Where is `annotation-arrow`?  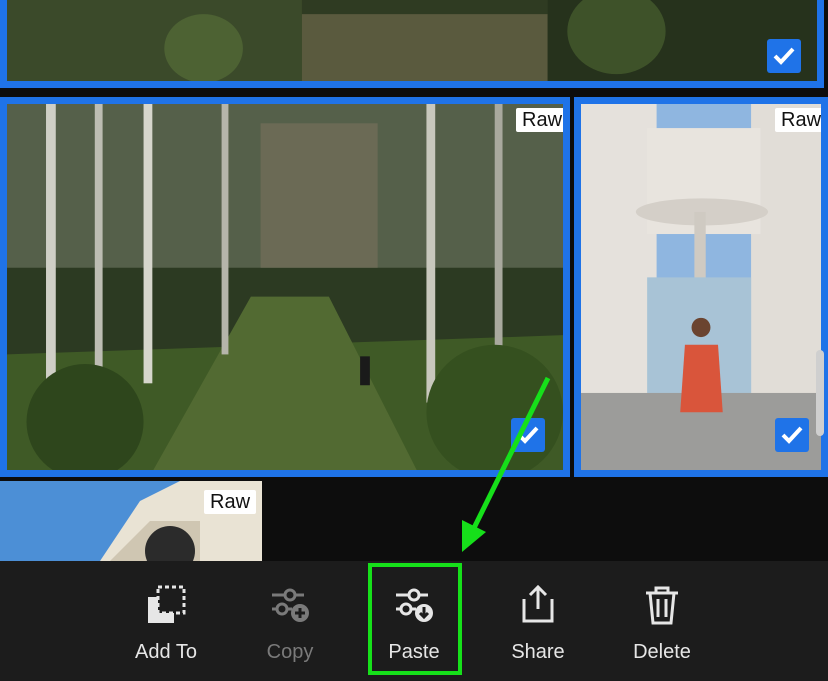 annotation-arrow is located at coordinates (506, 464).